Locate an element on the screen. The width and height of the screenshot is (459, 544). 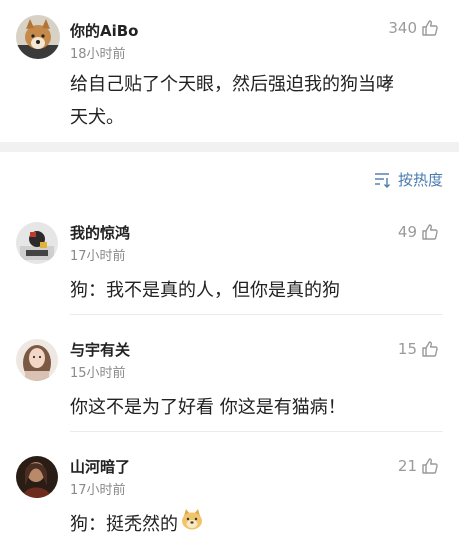
like-button: 15 is located at coordinates (418, 349).